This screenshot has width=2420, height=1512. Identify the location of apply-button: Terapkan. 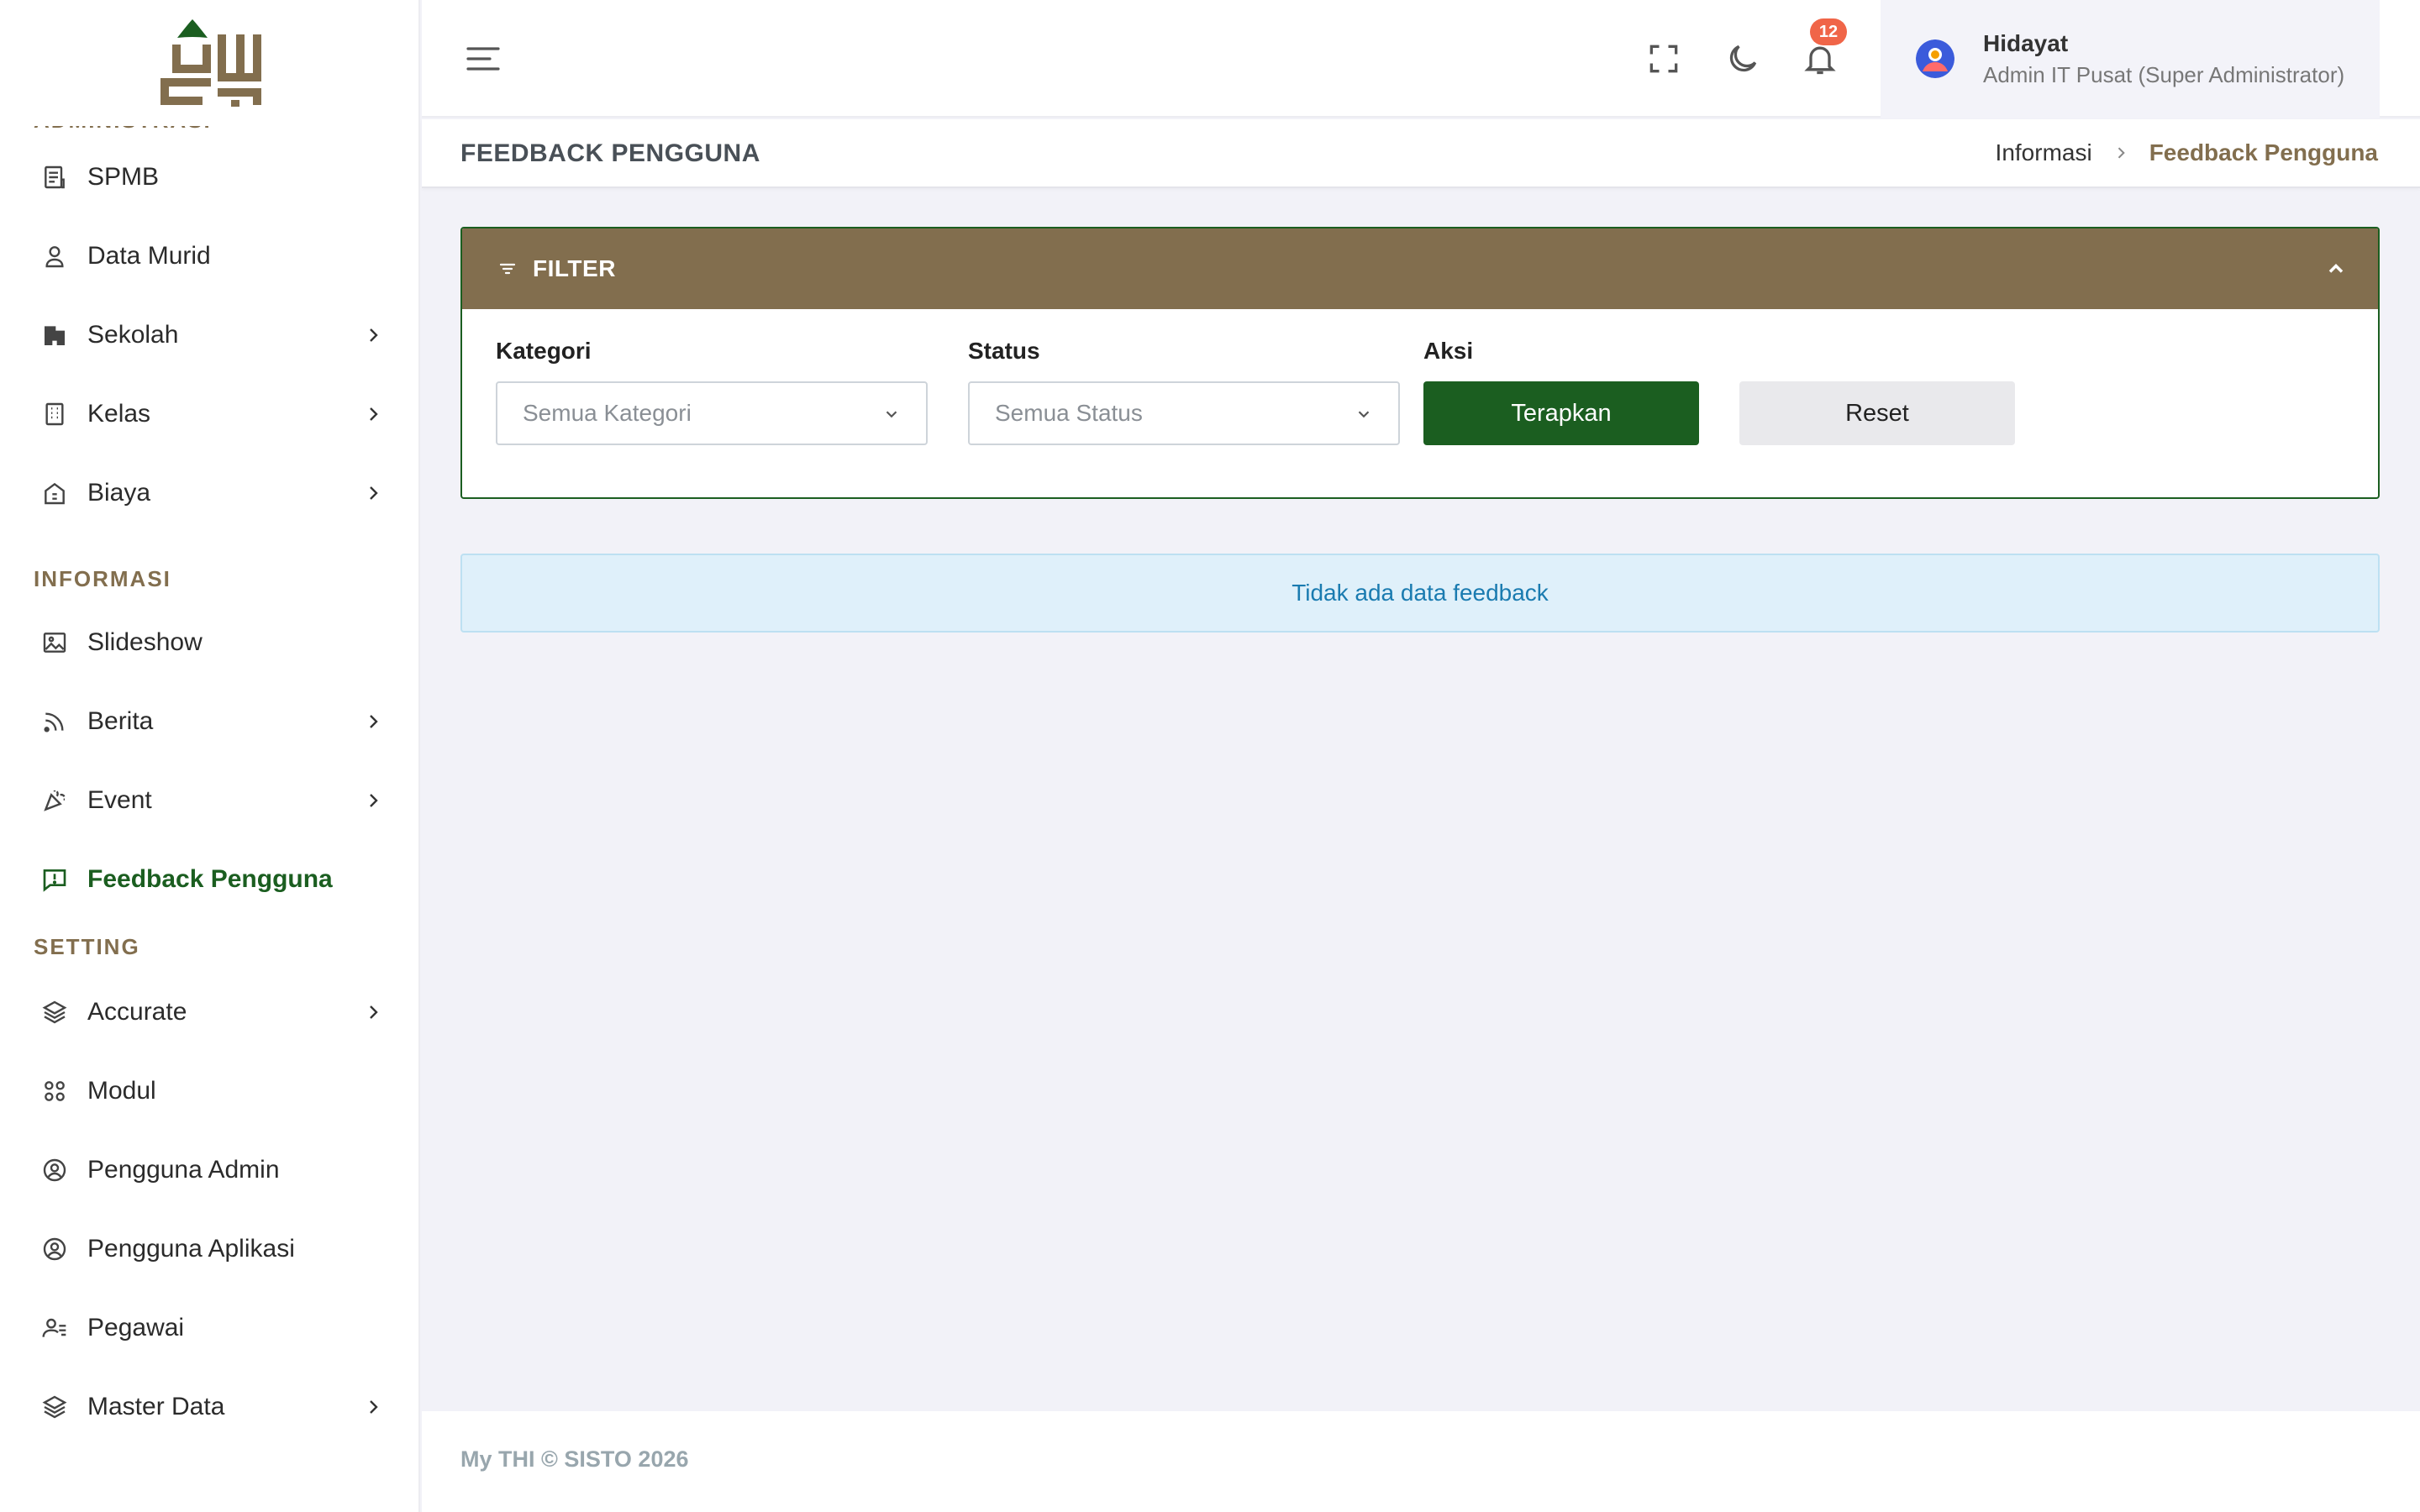
(1561, 413).